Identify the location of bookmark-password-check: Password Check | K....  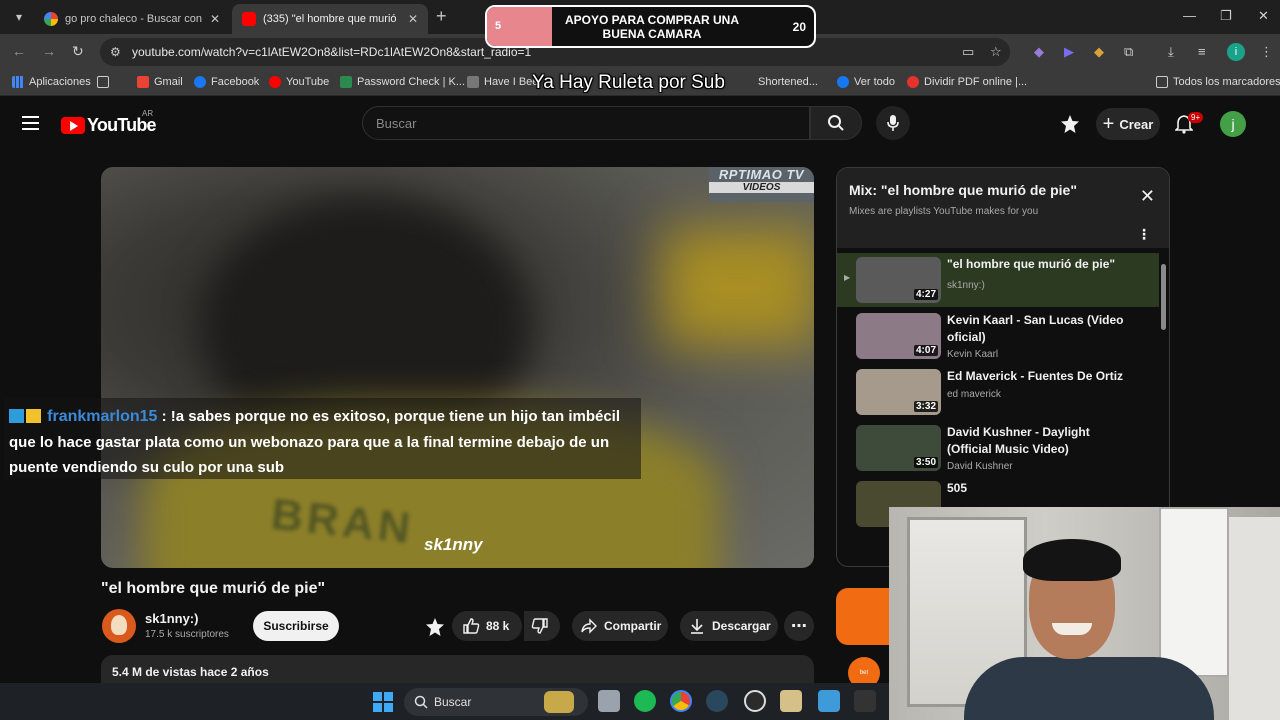
(402, 82).